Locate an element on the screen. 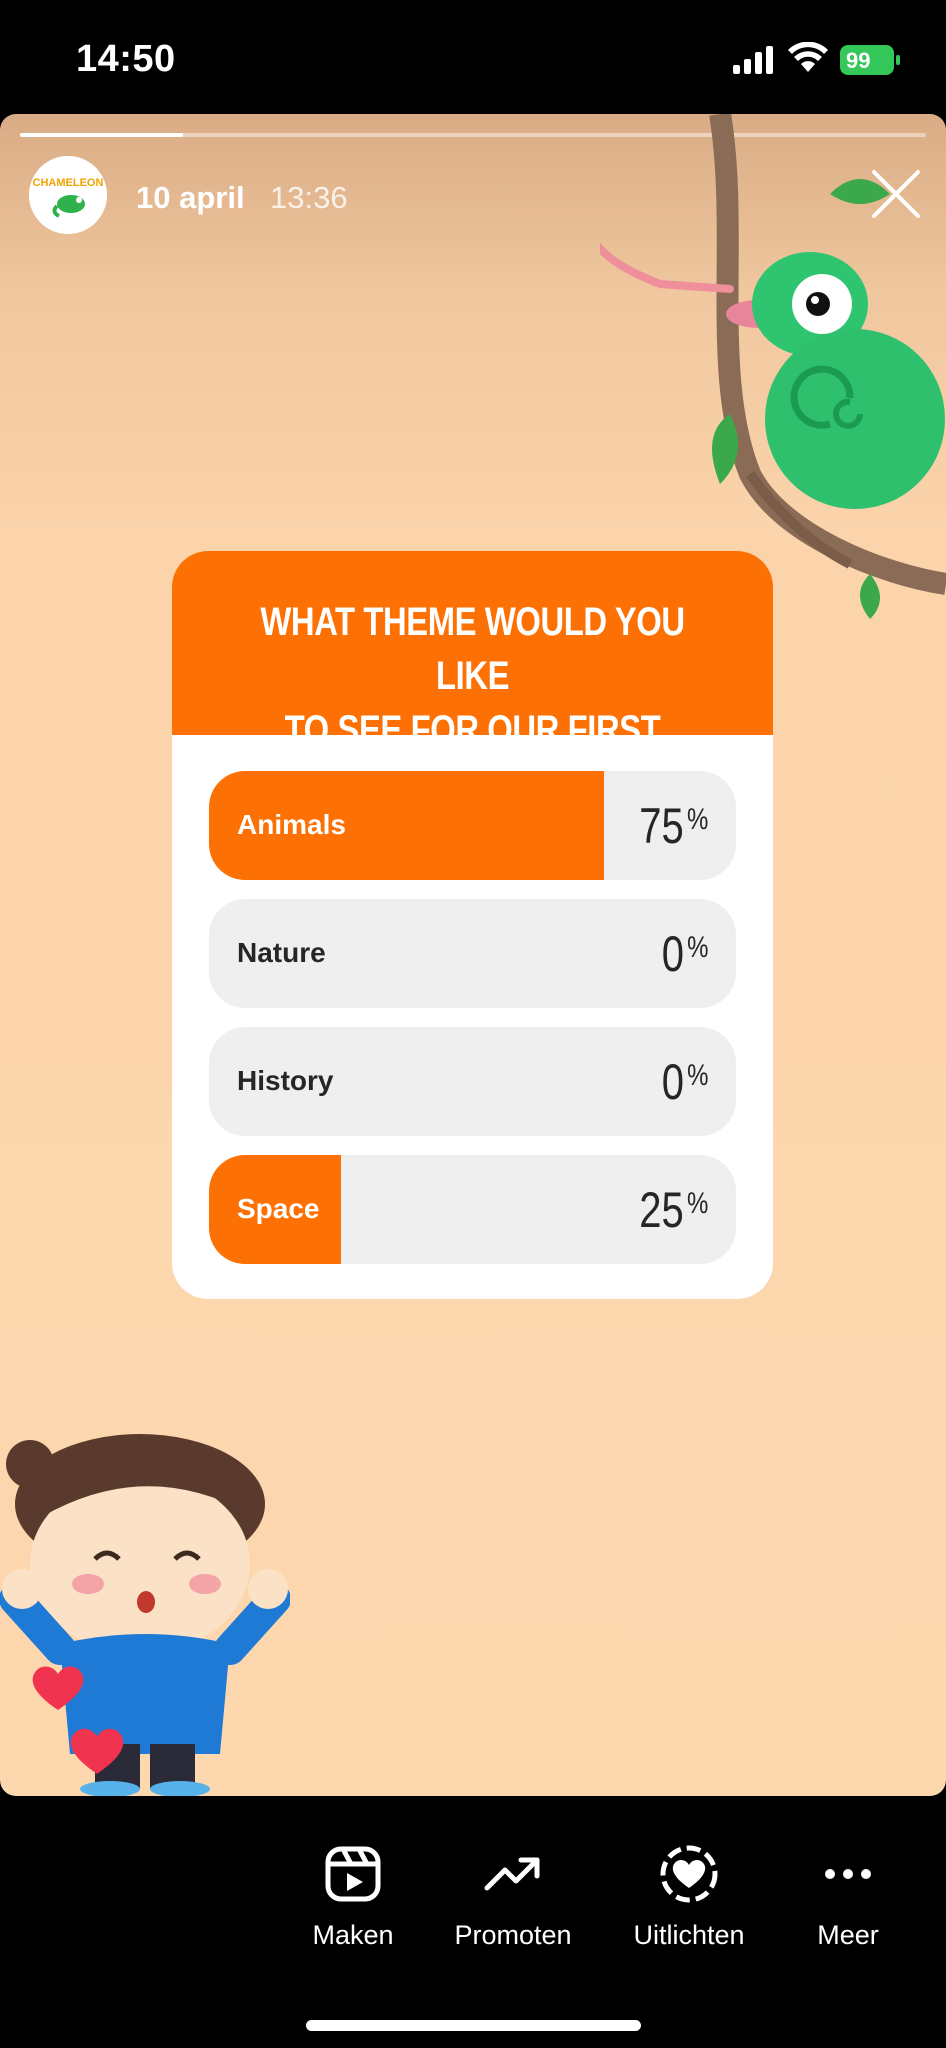  story-action-bar: Maken Promoten Uitlichten Meer is located at coordinates (473, 1922).